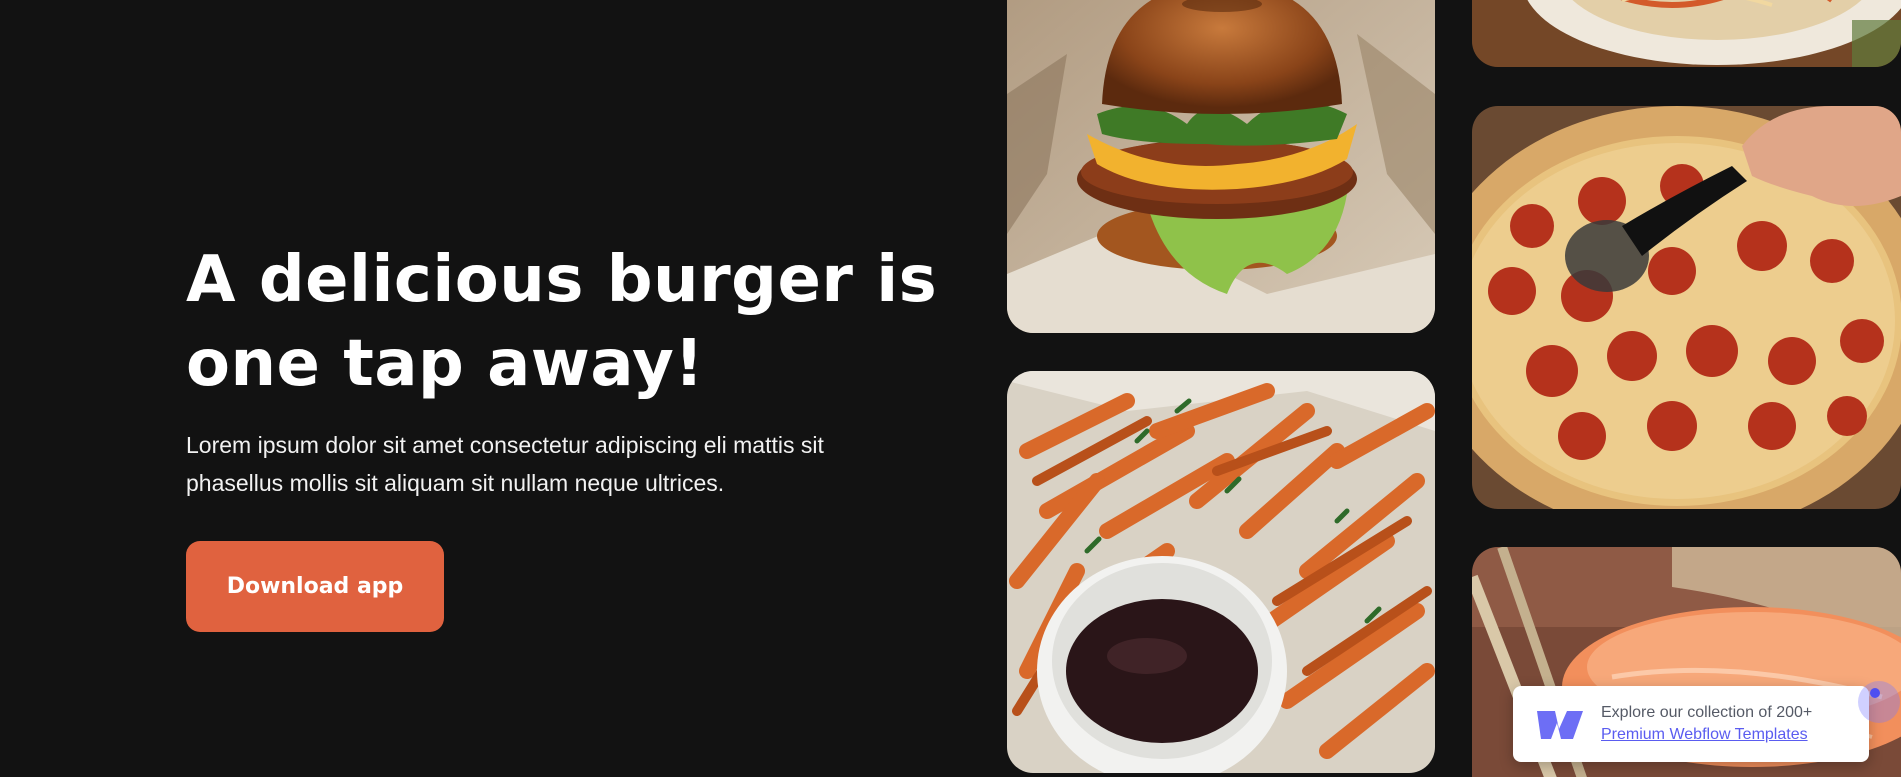 The image size is (1901, 777). I want to click on hero-title-line-1: A delicious burger is, so click(562, 280).